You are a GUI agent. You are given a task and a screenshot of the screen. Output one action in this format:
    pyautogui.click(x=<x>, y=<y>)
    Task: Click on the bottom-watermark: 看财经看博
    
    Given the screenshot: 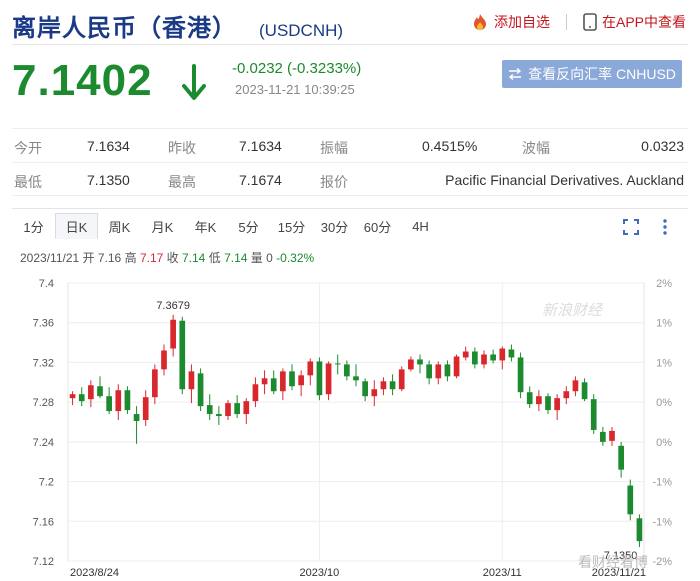 What is the action you would take?
    pyautogui.click(x=613, y=562)
    